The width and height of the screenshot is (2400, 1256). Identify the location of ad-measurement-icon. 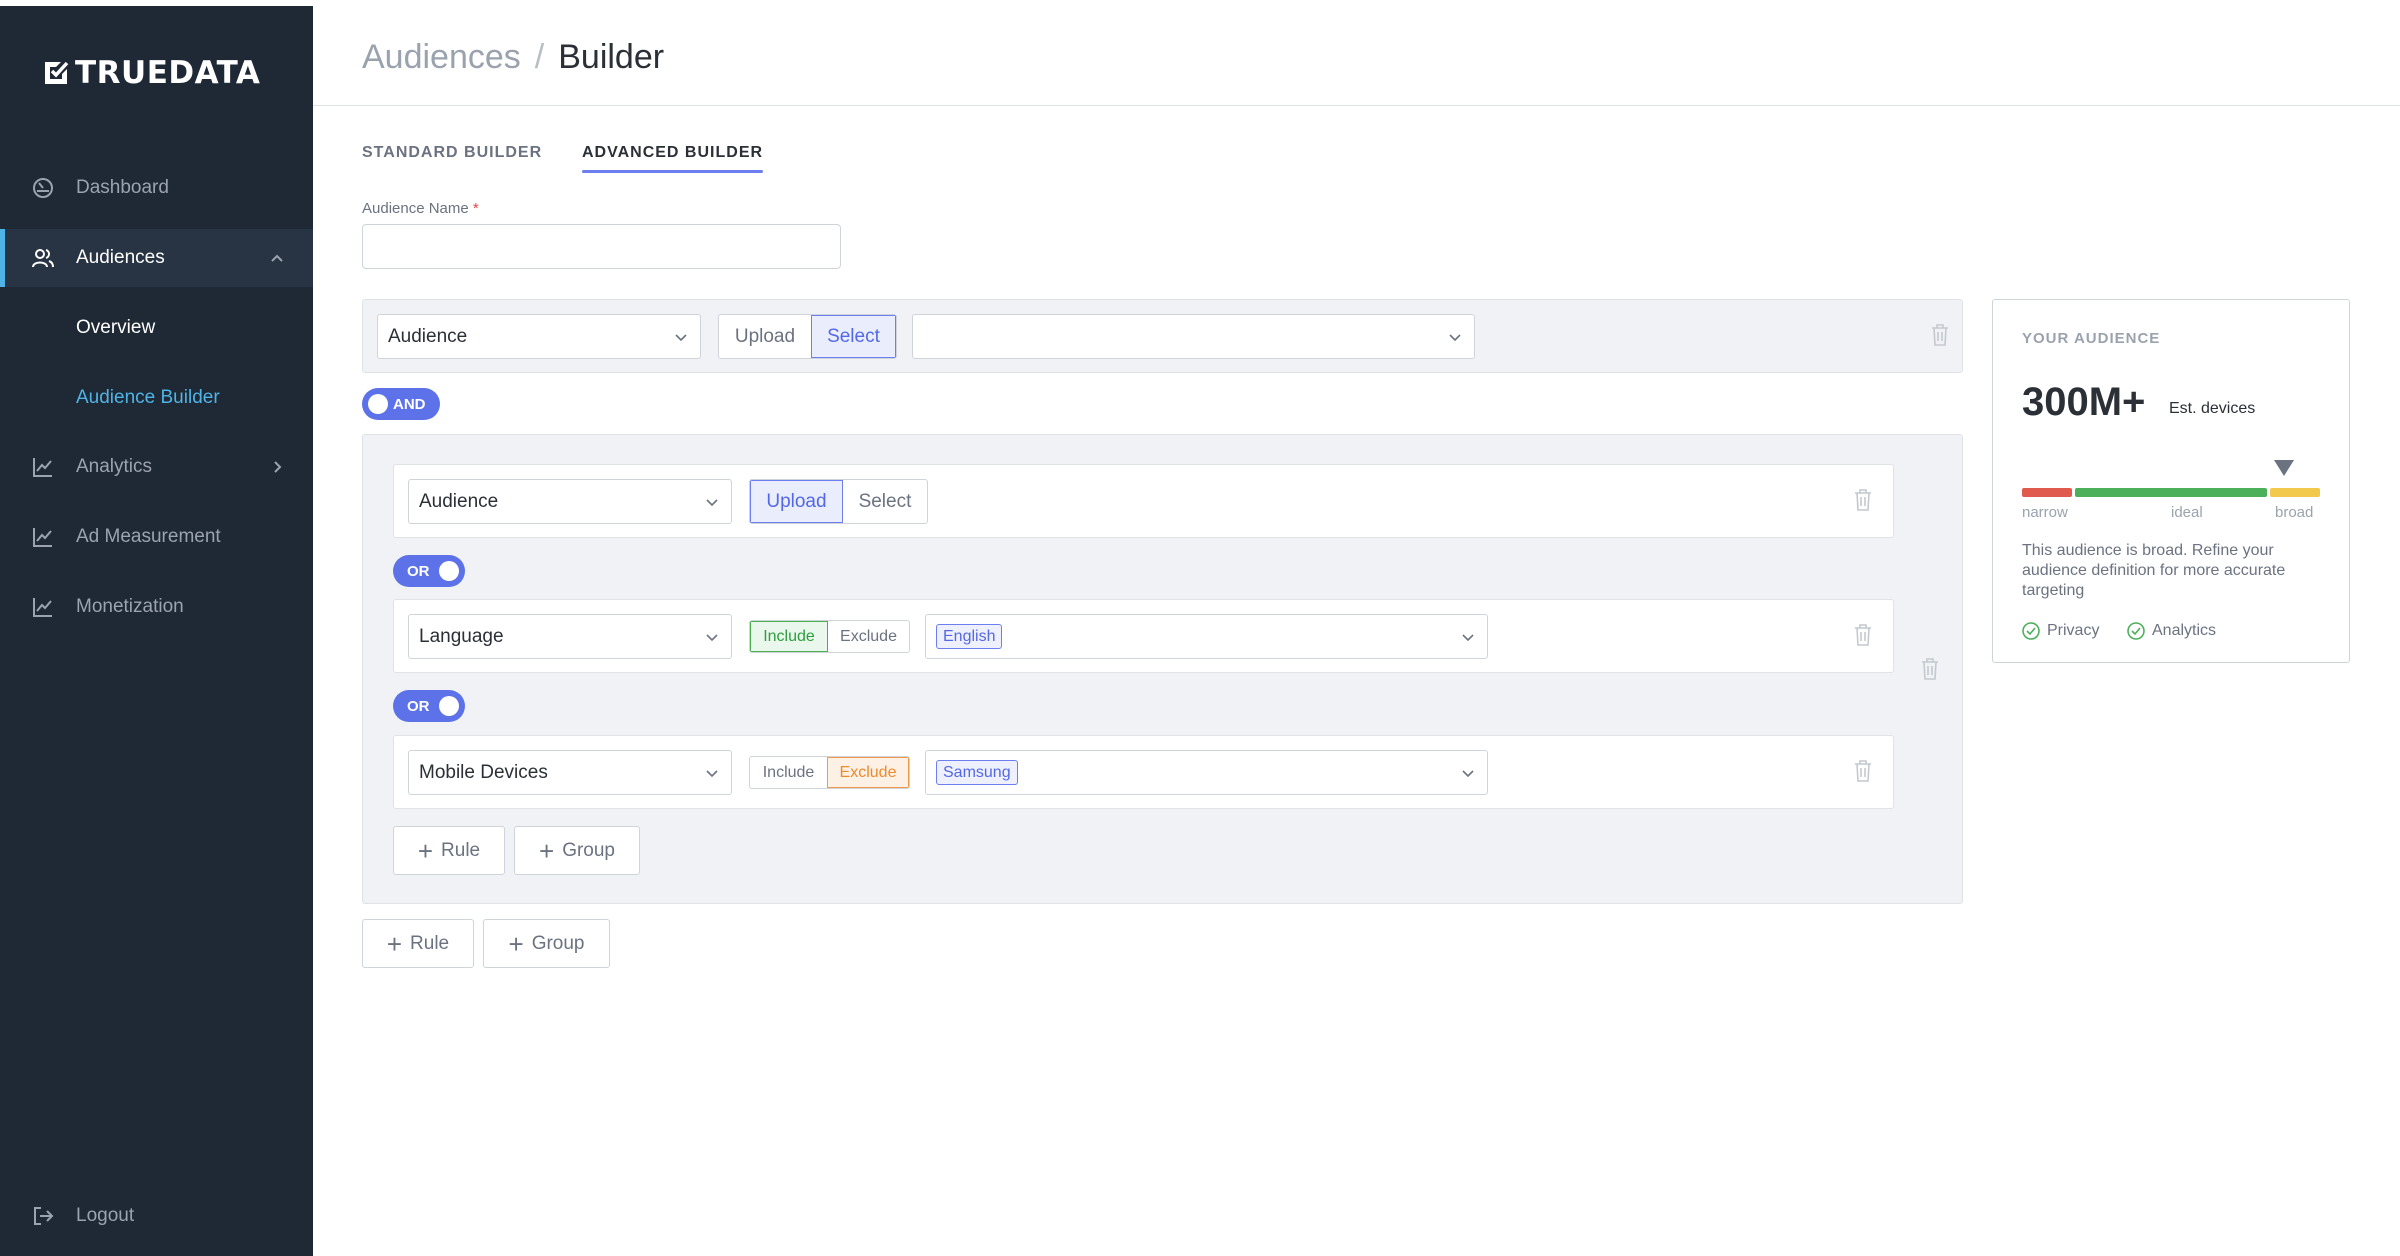
(42, 537).